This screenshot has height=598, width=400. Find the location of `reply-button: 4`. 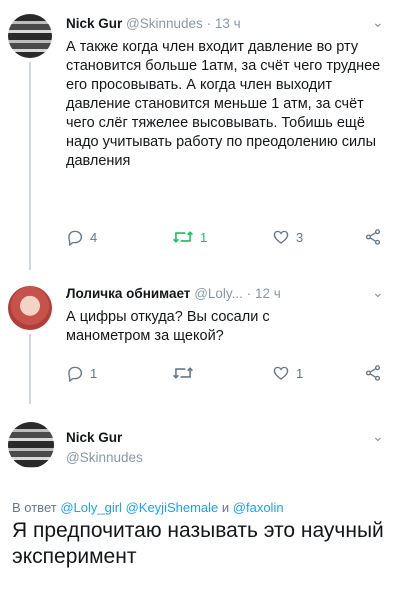

reply-button: 4 is located at coordinates (81, 237).